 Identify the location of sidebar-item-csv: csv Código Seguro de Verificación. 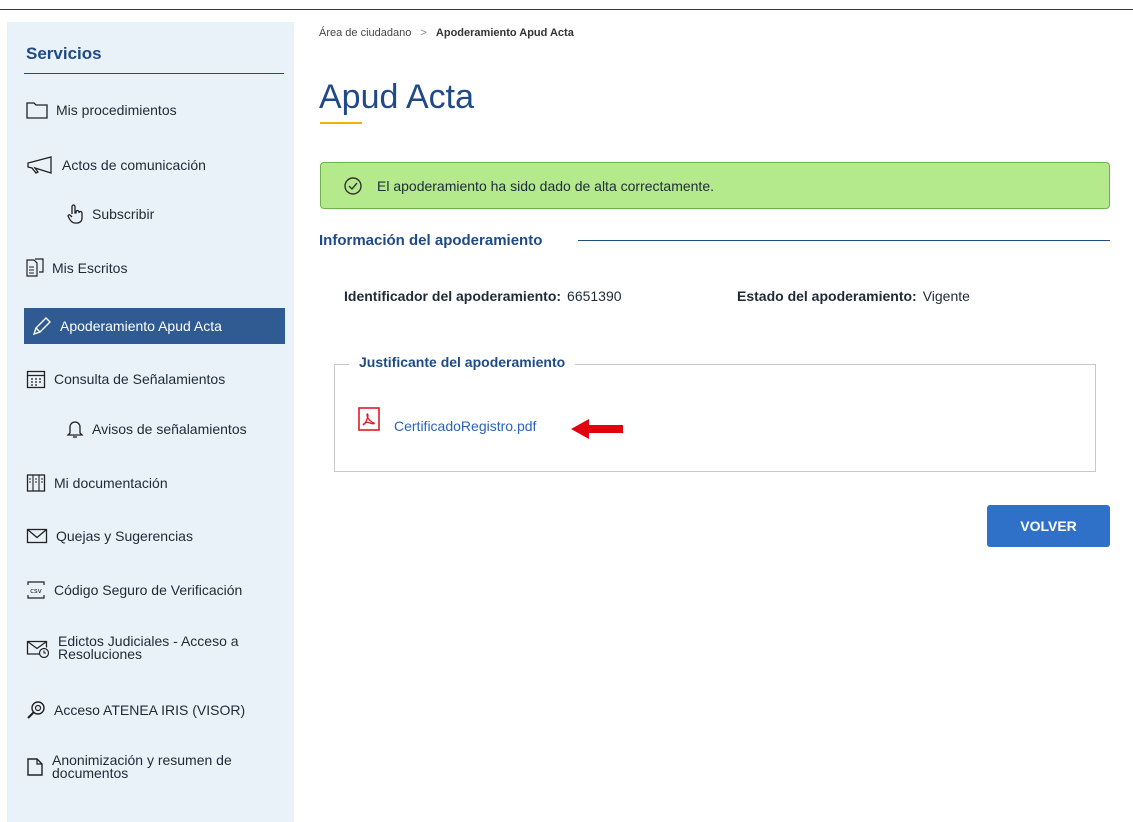
(134, 590).